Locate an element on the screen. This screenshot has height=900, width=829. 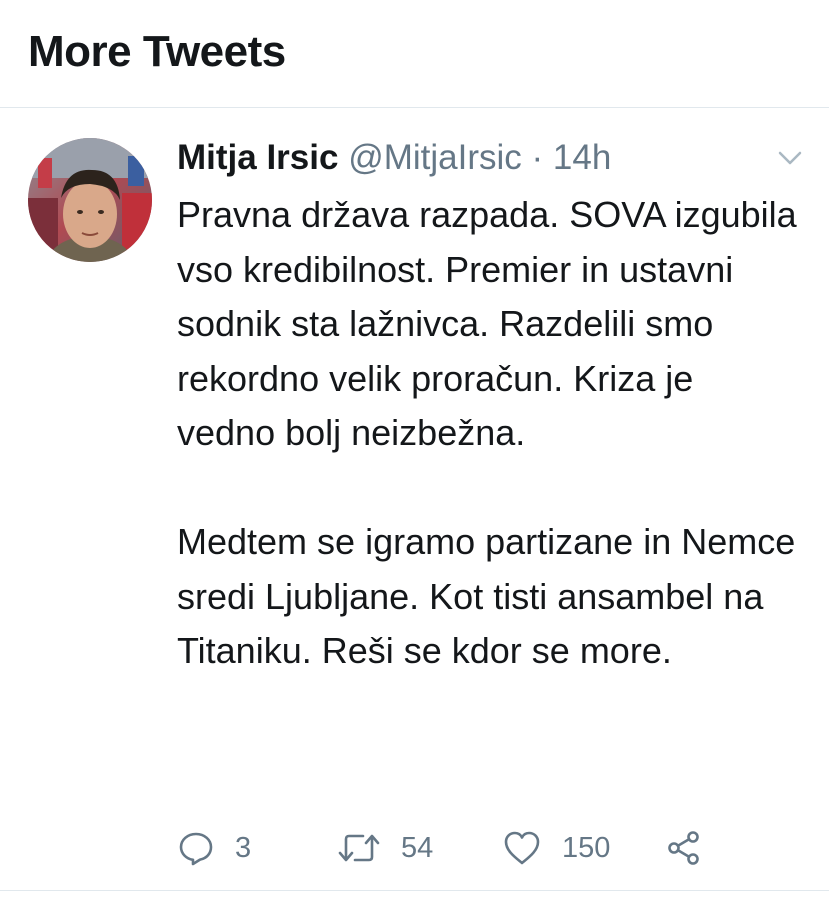
chevron-down-icon is located at coordinates (790, 158).